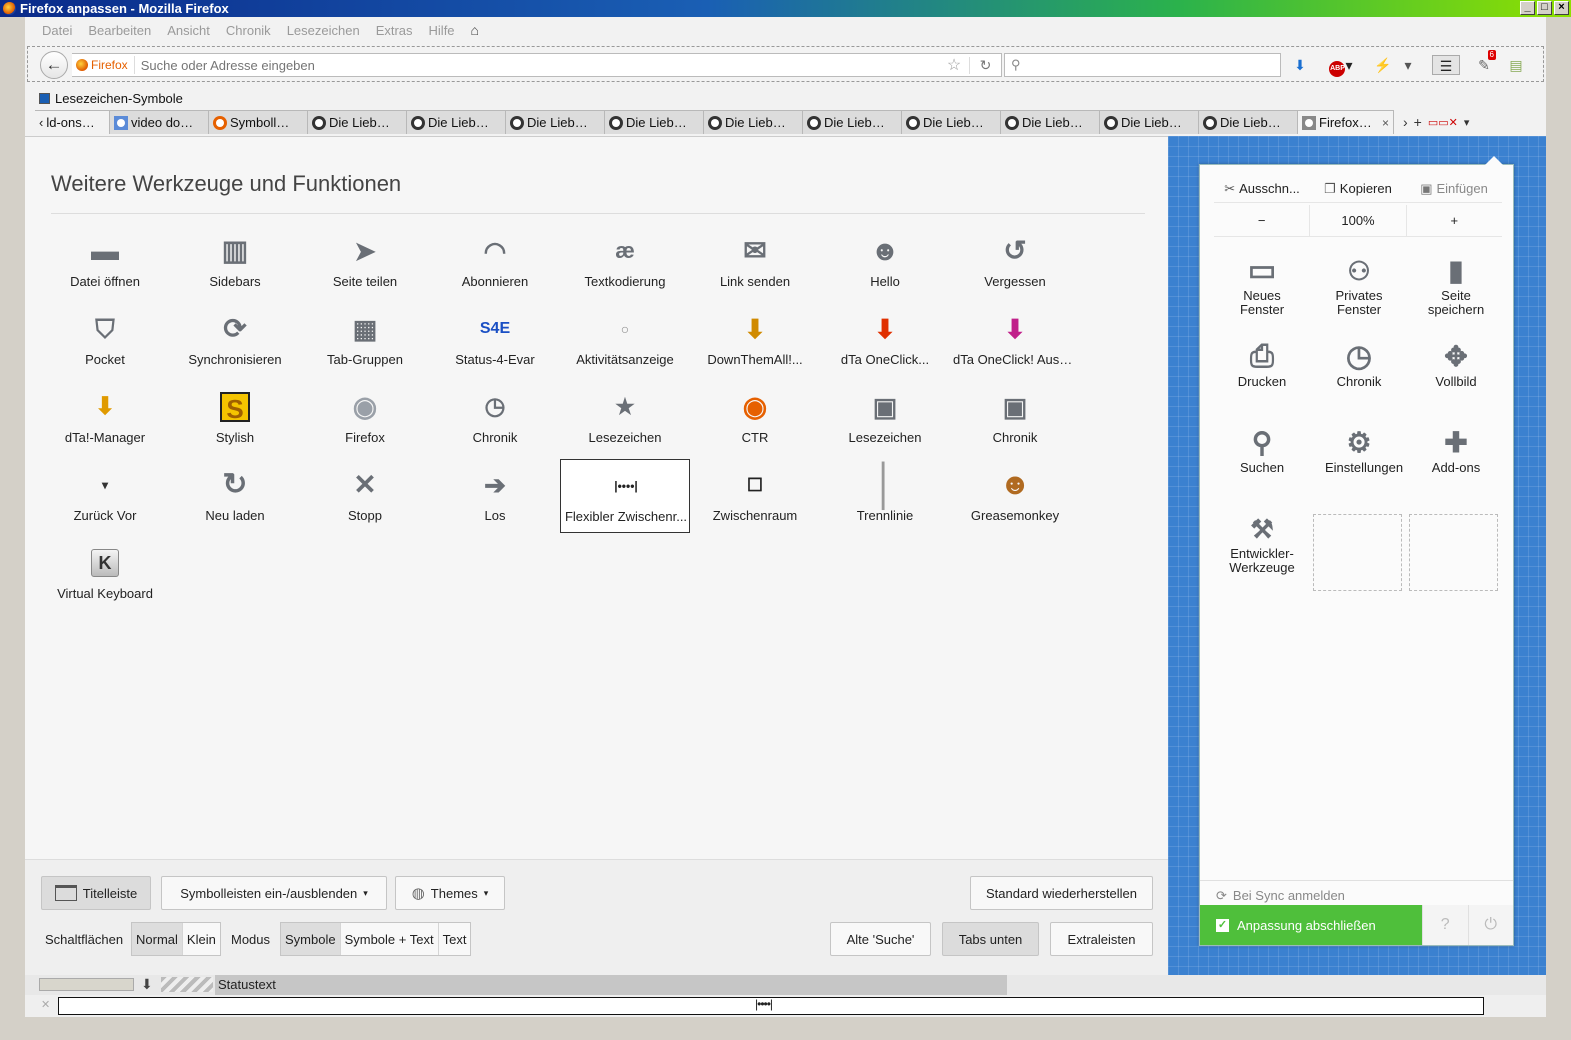  What do you see at coordinates (103, 65) in the screenshot?
I see `identity-box: Firefox` at bounding box center [103, 65].